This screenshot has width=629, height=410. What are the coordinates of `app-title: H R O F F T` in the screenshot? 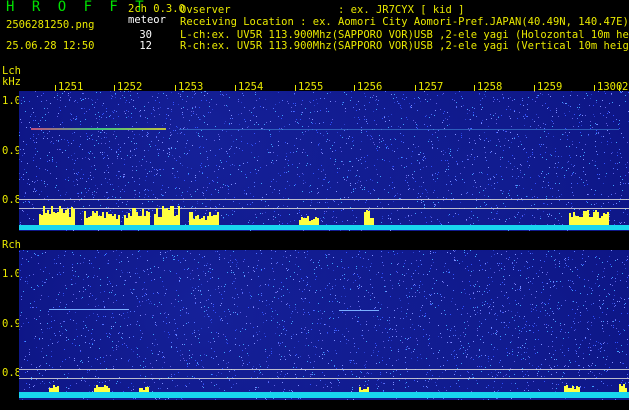 It's located at (77, 7).